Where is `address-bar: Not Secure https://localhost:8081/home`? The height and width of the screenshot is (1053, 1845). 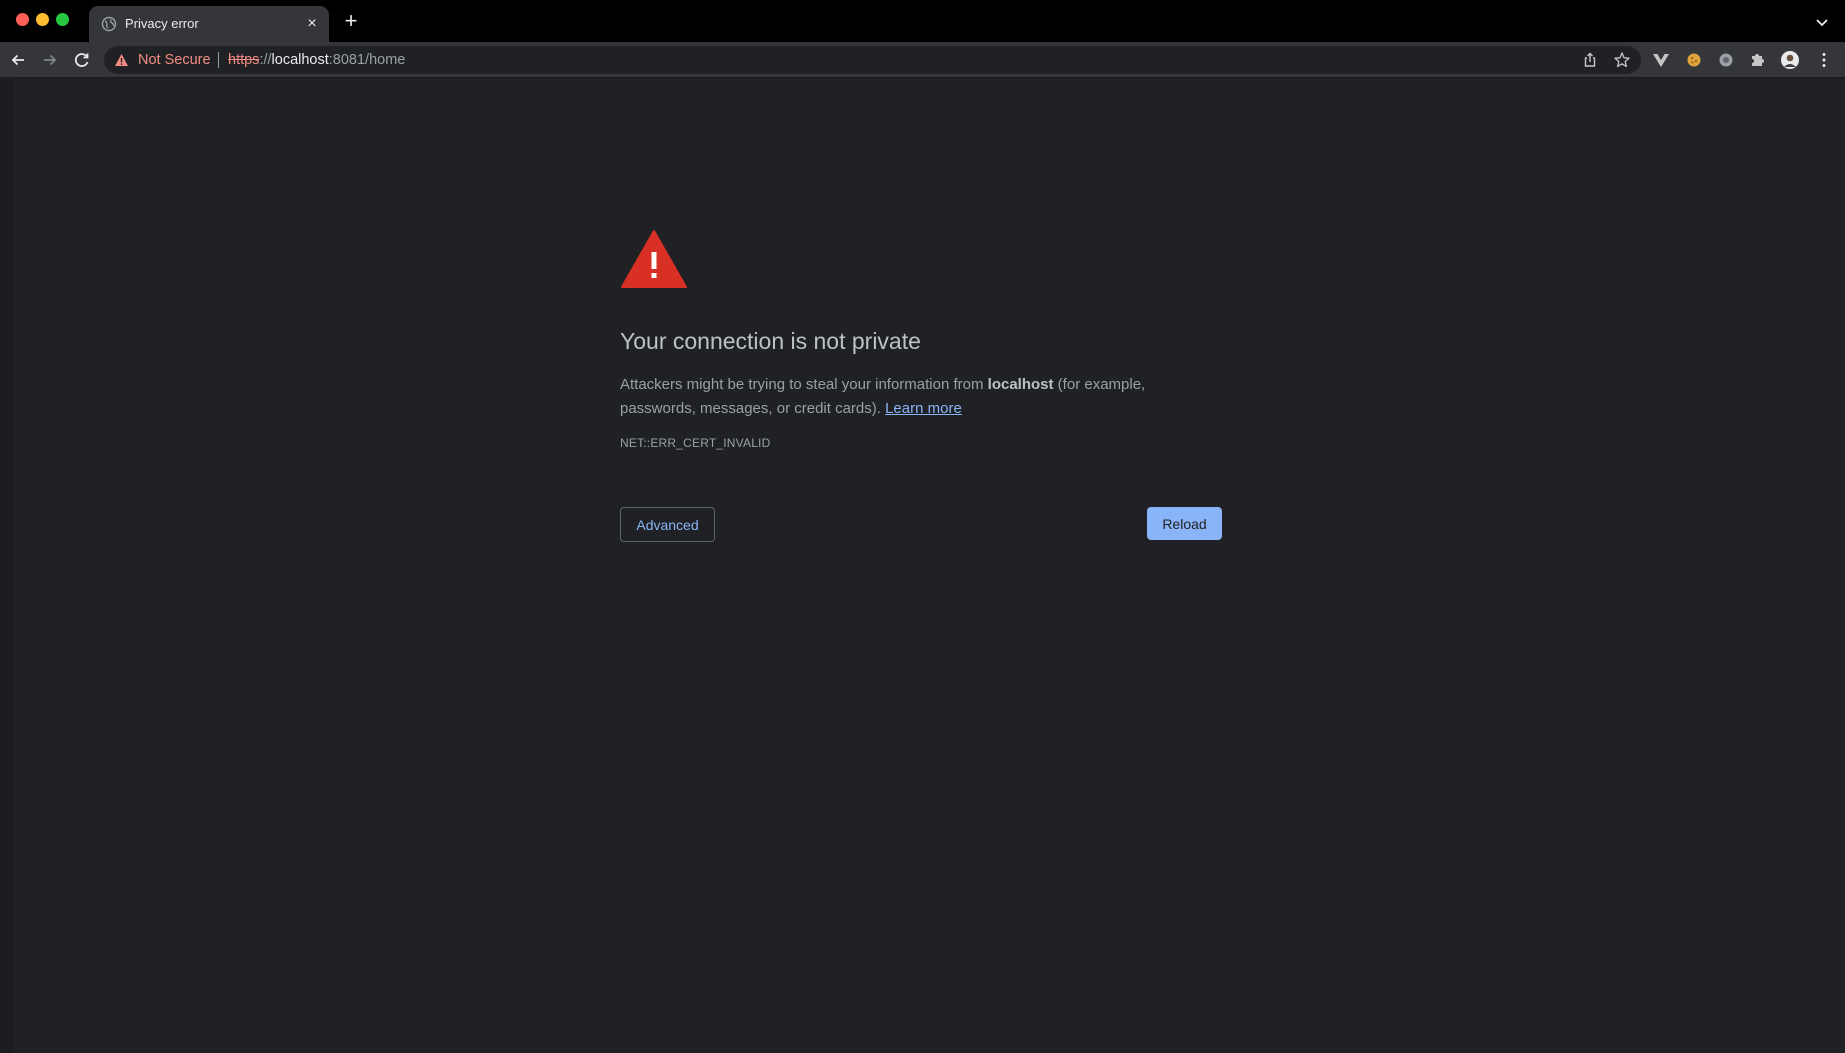
address-bar: Not Secure https://localhost:8081/home is located at coordinates (872, 60).